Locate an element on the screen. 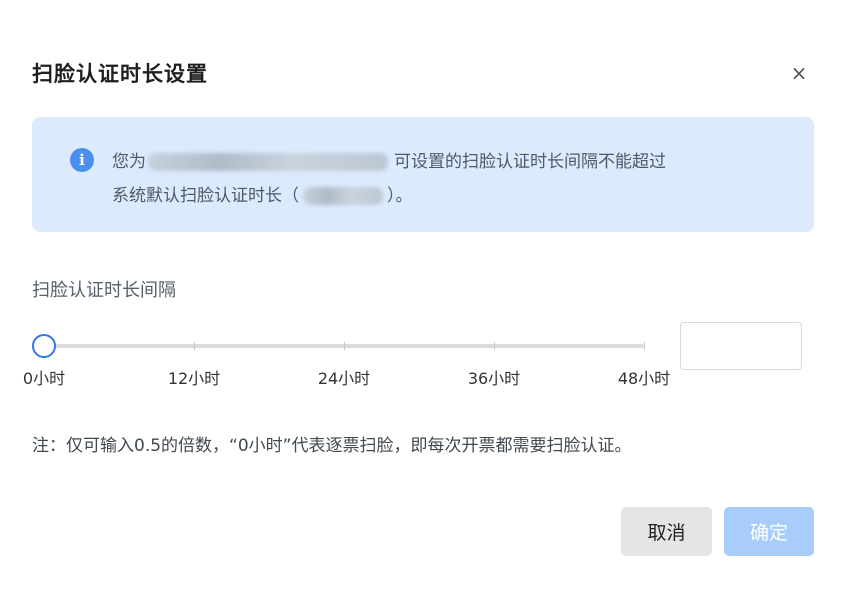 The width and height of the screenshot is (845, 598). note-text: 注：仅可输入0.5的倍数，“0小时”代表逐票扫脸，即每次开票都需要扫脸认证。 is located at coordinates (332, 446).